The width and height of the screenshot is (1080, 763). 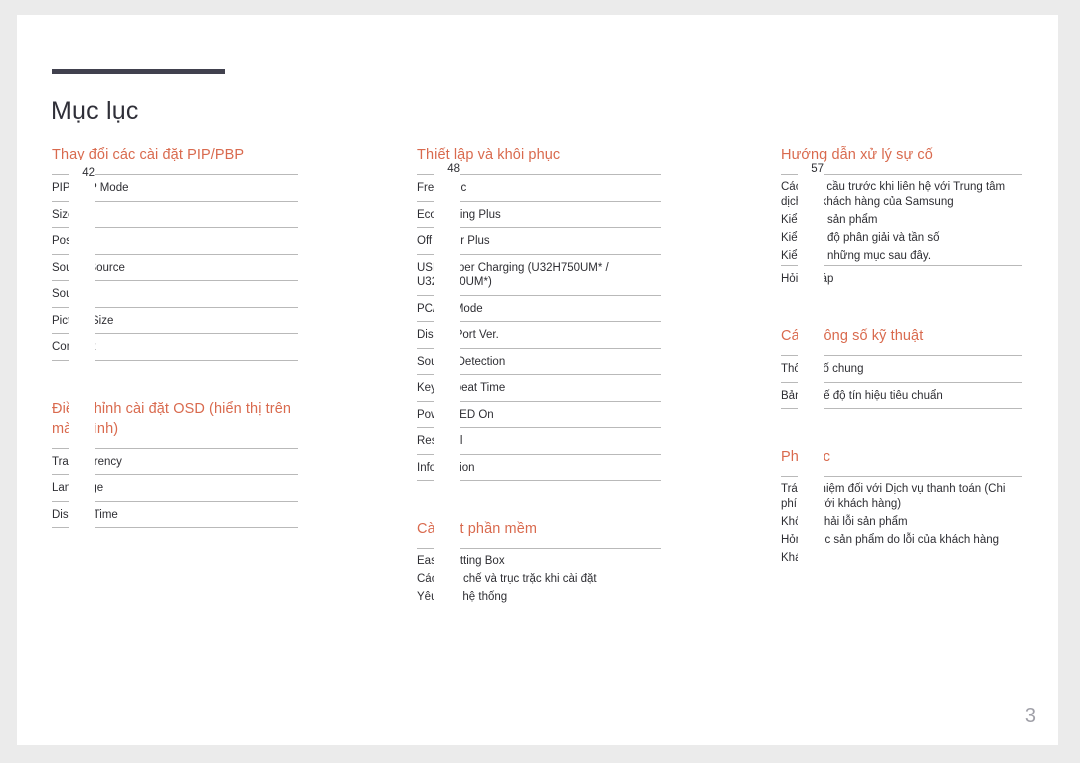 What do you see at coordinates (95, 110) in the screenshot?
I see `page-title: Mục lục` at bounding box center [95, 110].